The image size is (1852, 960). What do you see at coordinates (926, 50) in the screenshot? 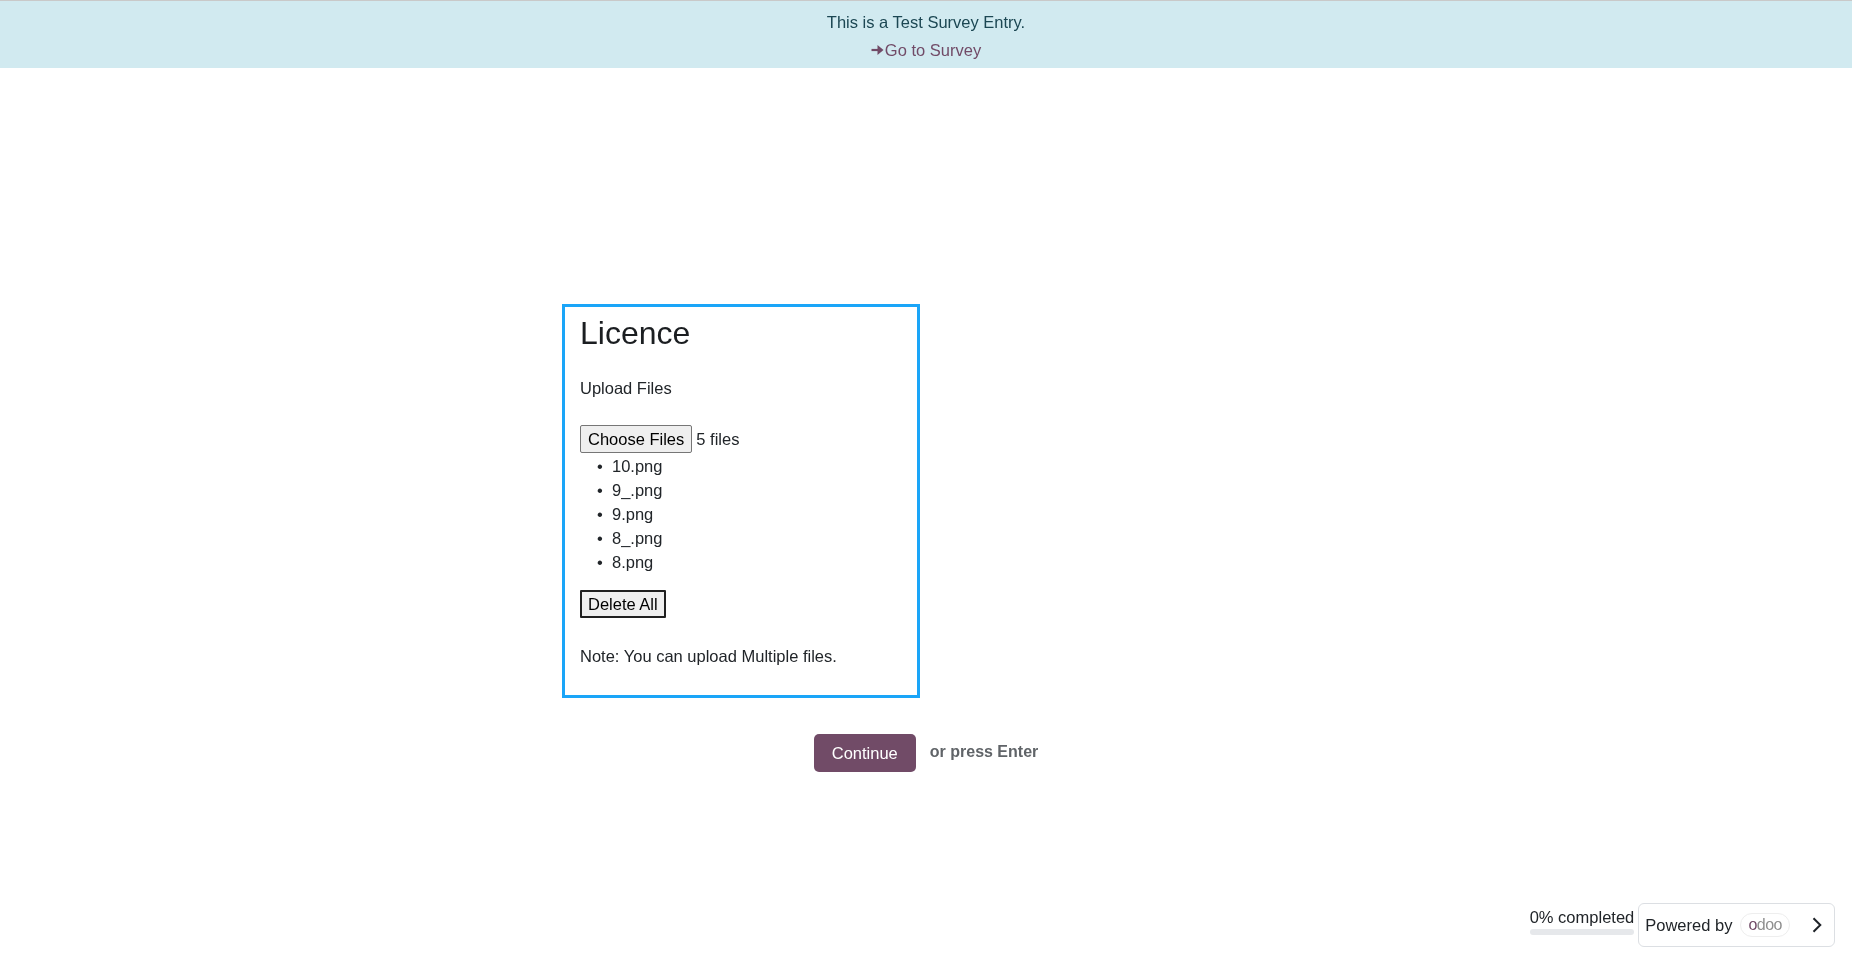
I see `go-to-survey-link: Go to Survey` at bounding box center [926, 50].